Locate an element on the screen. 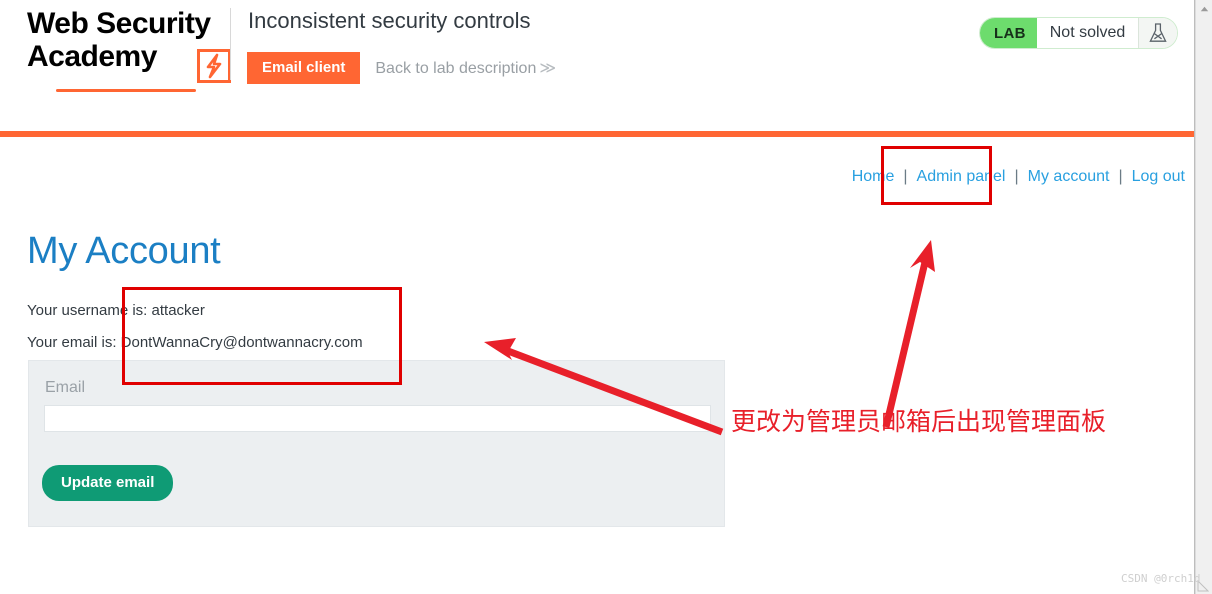  watermark: CSDN @0rch1d is located at coordinates (1161, 578).